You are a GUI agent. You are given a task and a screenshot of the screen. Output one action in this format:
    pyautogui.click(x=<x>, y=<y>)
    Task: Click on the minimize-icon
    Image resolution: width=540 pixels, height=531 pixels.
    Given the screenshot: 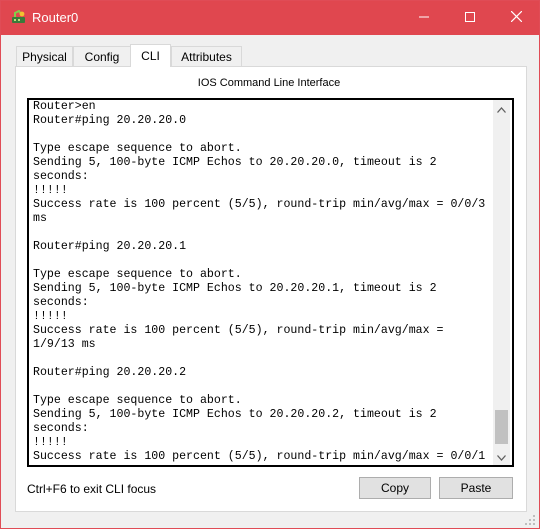 What is the action you would take?
    pyautogui.click(x=424, y=18)
    